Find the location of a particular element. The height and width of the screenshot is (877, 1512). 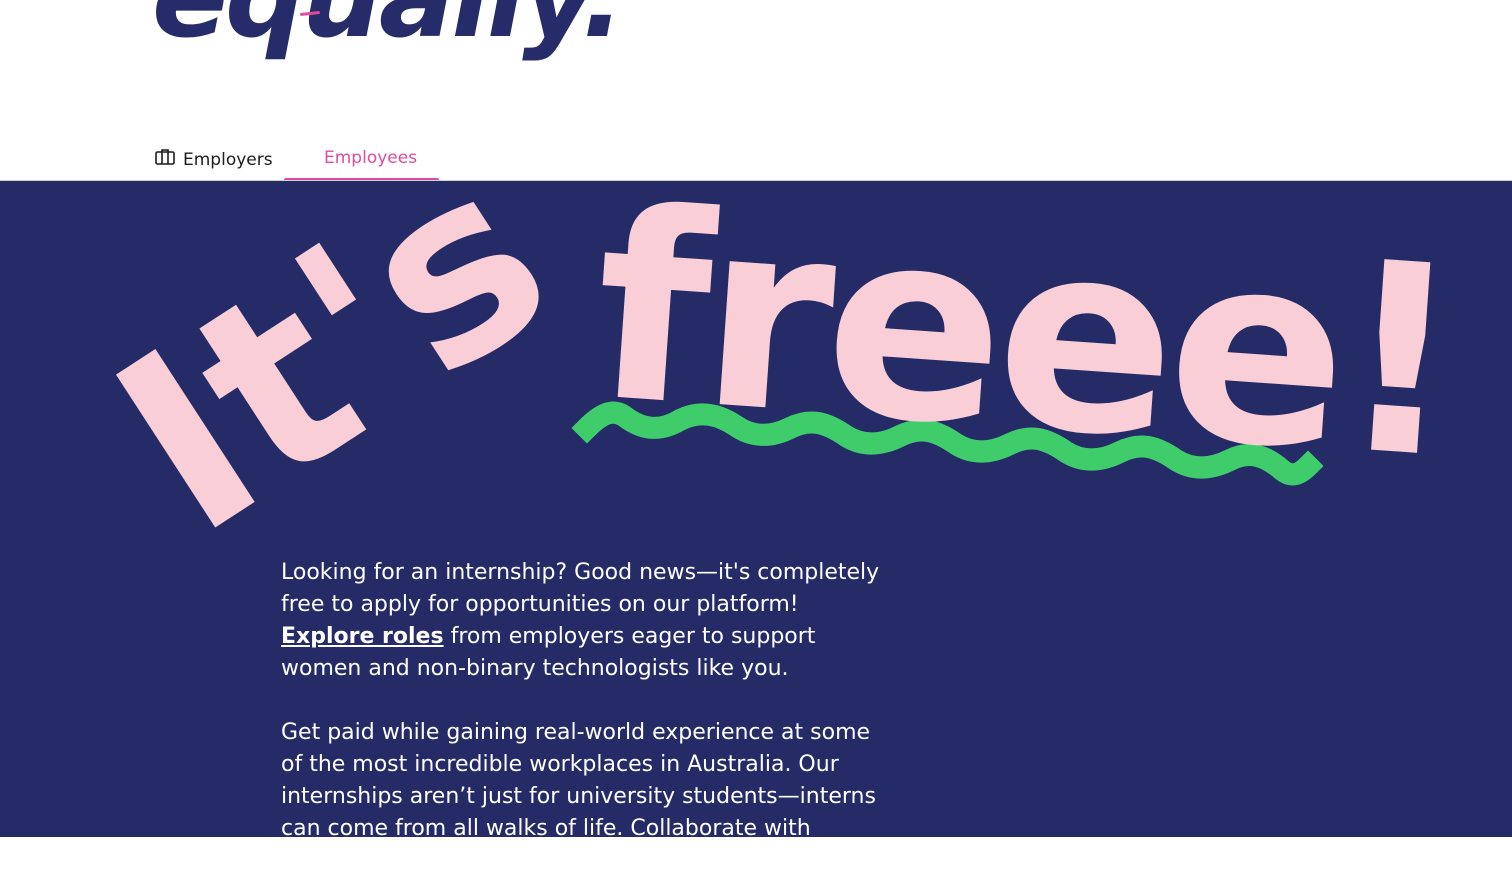

tab-employers: Employers is located at coordinates (214, 159).